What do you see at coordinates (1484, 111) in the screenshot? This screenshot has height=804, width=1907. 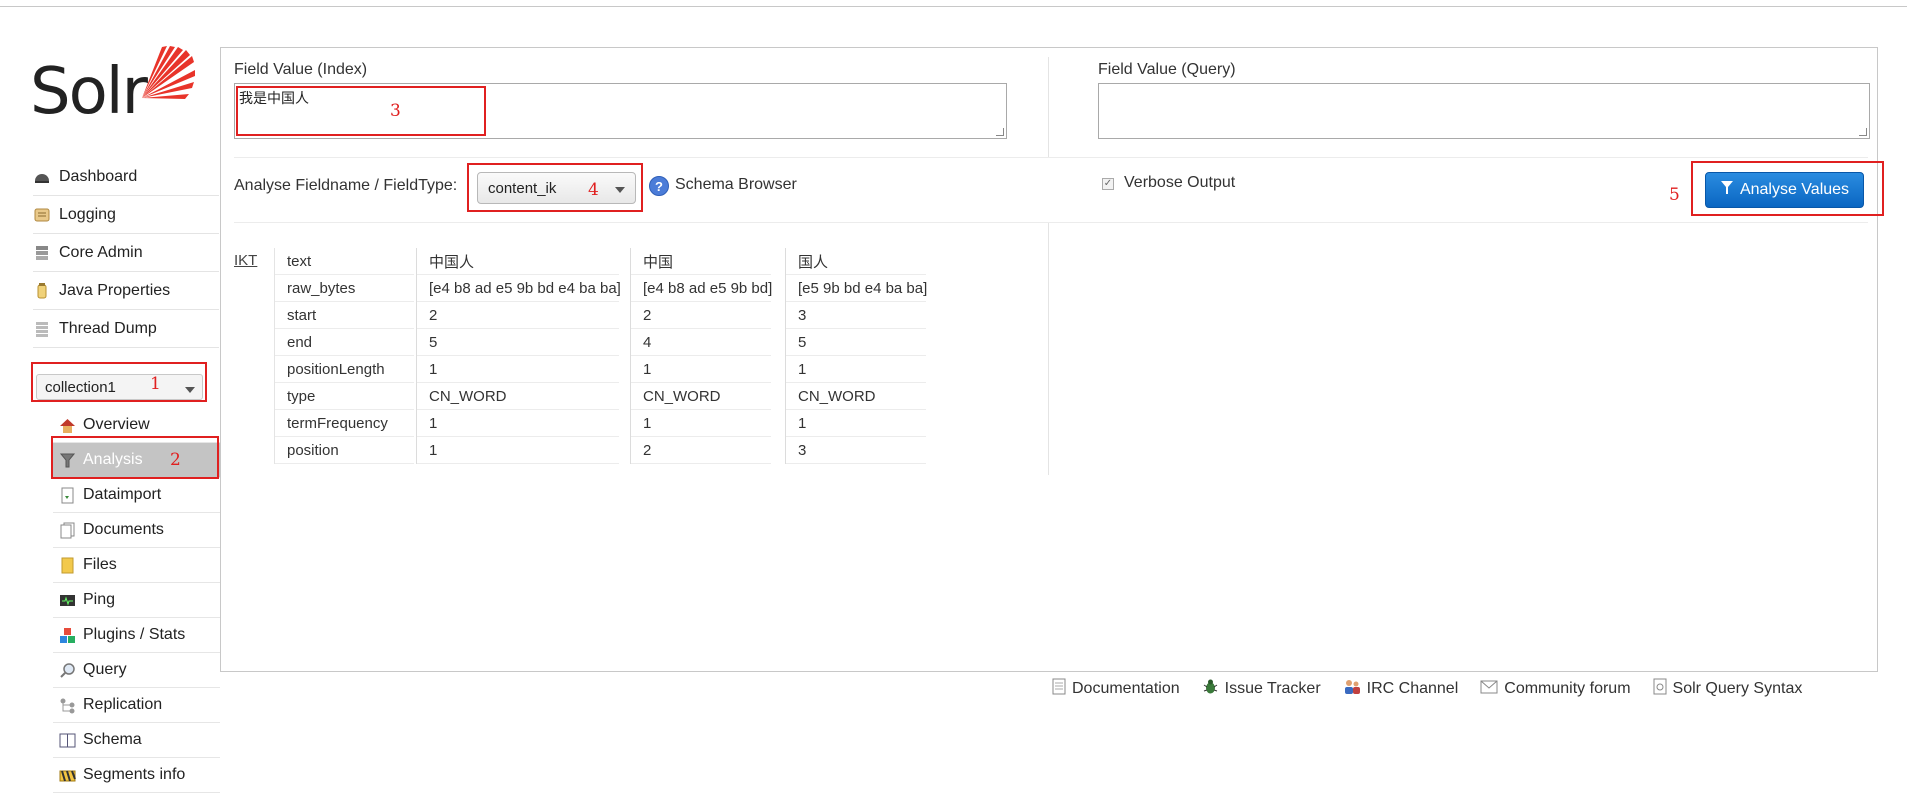 I see `query-field-input` at bounding box center [1484, 111].